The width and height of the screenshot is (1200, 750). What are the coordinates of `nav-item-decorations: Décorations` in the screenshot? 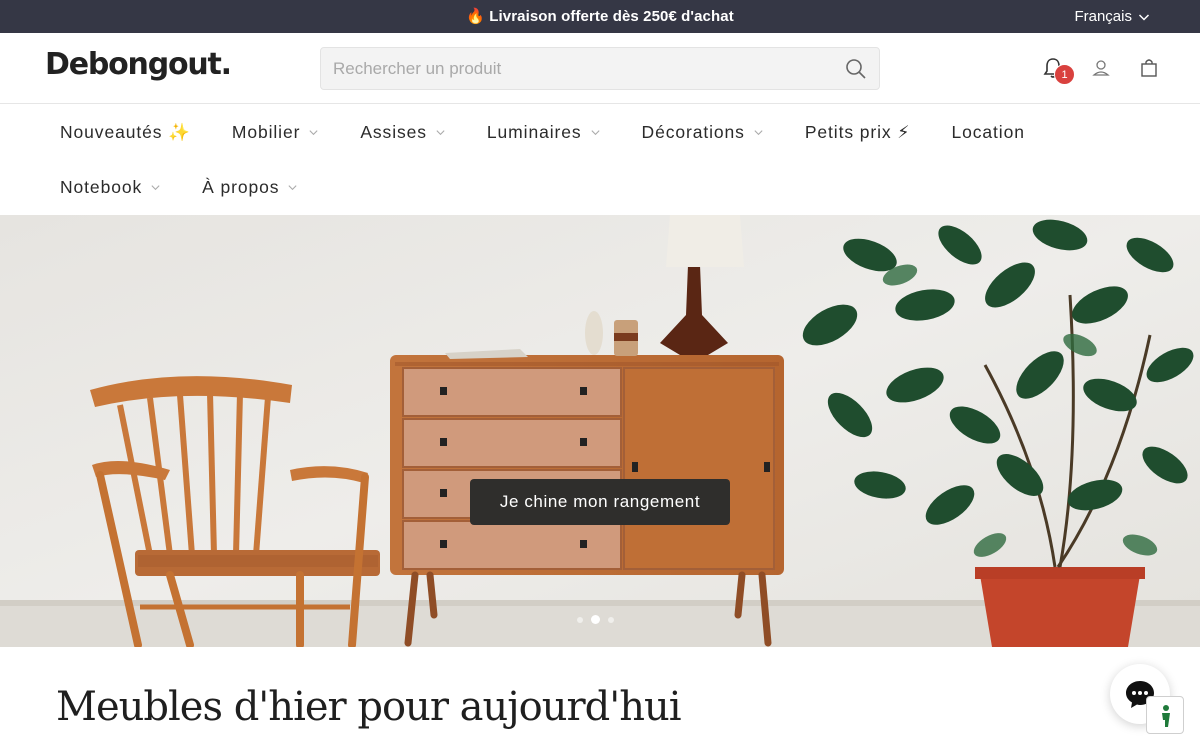 It's located at (703, 132).